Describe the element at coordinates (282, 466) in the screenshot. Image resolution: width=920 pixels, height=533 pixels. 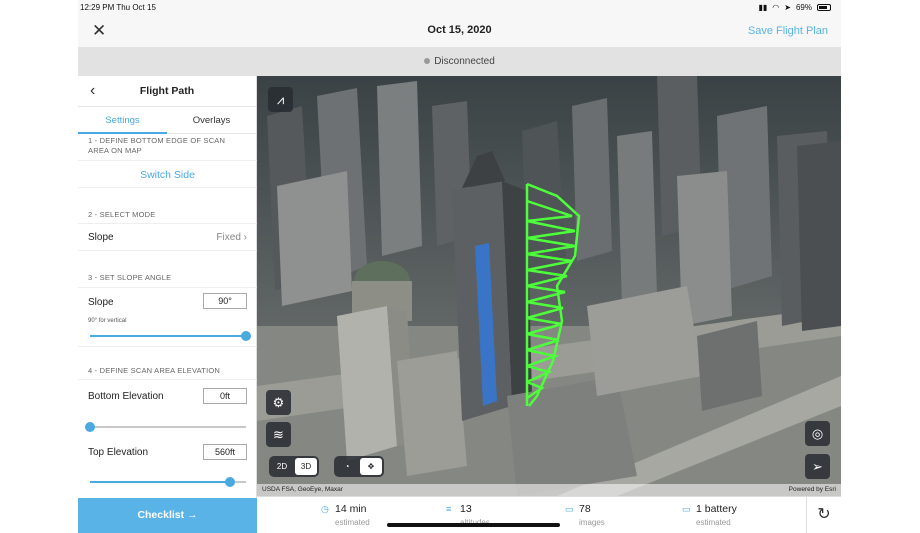
I see `view-2d-option: 2D` at that location.